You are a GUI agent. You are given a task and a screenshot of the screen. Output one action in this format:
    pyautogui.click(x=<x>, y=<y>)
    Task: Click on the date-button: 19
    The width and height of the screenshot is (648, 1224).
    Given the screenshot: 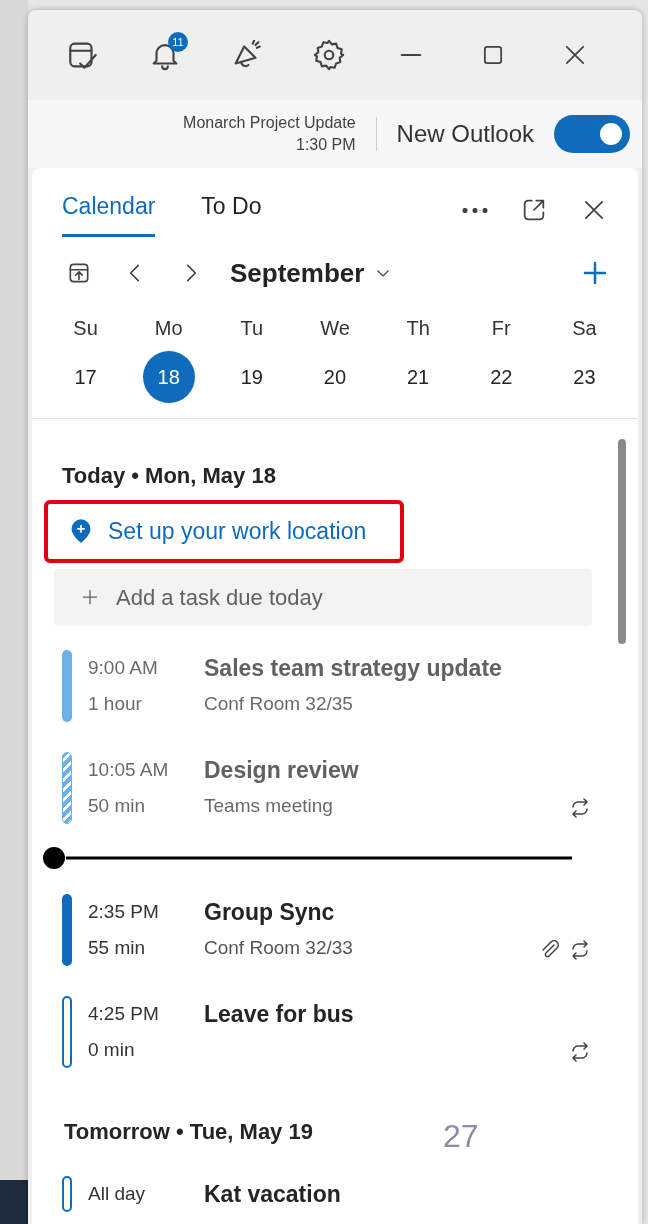 What is the action you would take?
    pyautogui.click(x=251, y=377)
    